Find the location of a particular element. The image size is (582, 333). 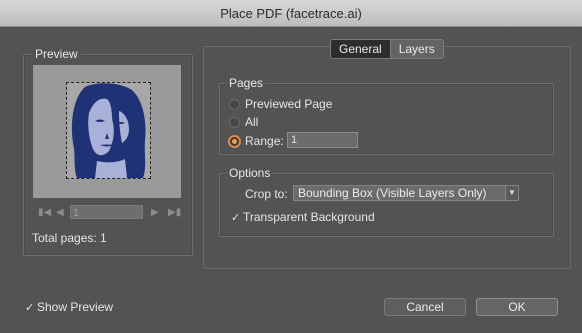

transparent-background-label: Transparent Background is located at coordinates (309, 217).